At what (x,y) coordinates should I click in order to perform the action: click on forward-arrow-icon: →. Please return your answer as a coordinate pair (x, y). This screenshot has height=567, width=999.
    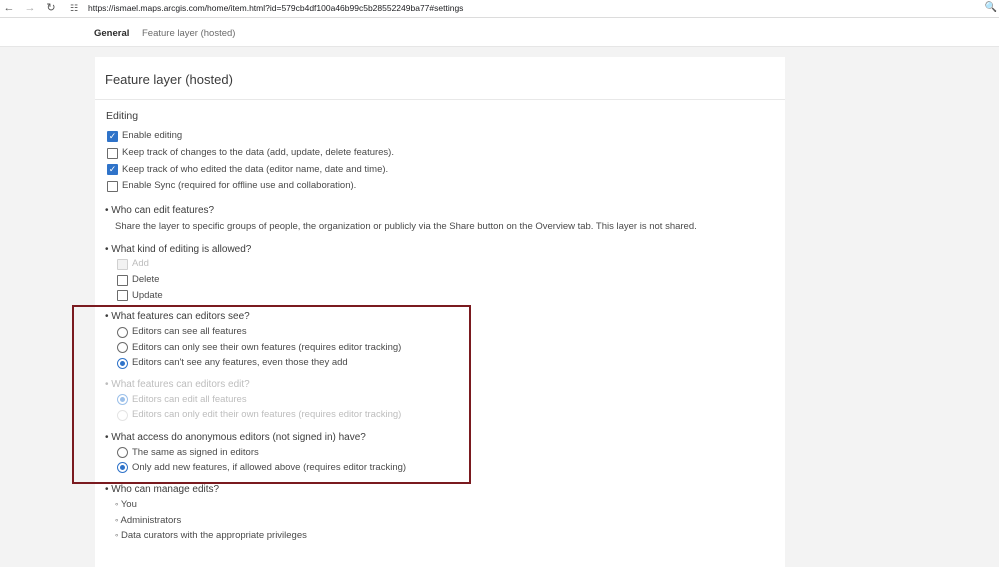
    Looking at the image, I should click on (30, 8).